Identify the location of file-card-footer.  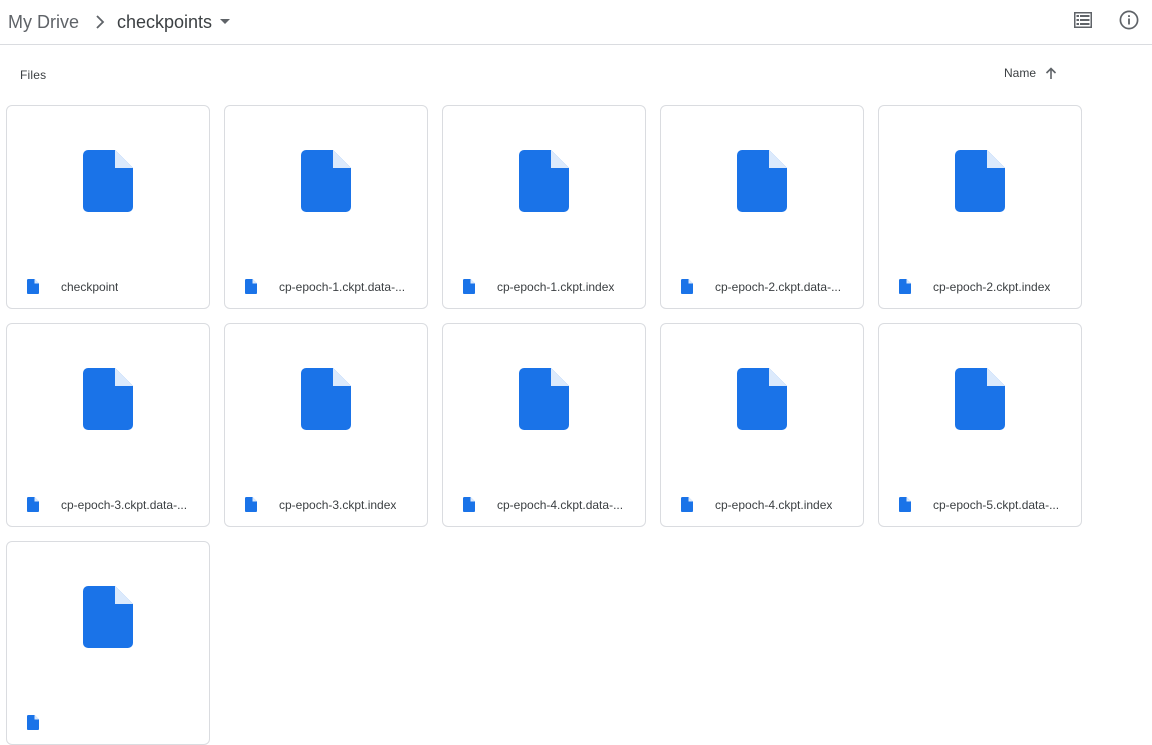
(108, 723).